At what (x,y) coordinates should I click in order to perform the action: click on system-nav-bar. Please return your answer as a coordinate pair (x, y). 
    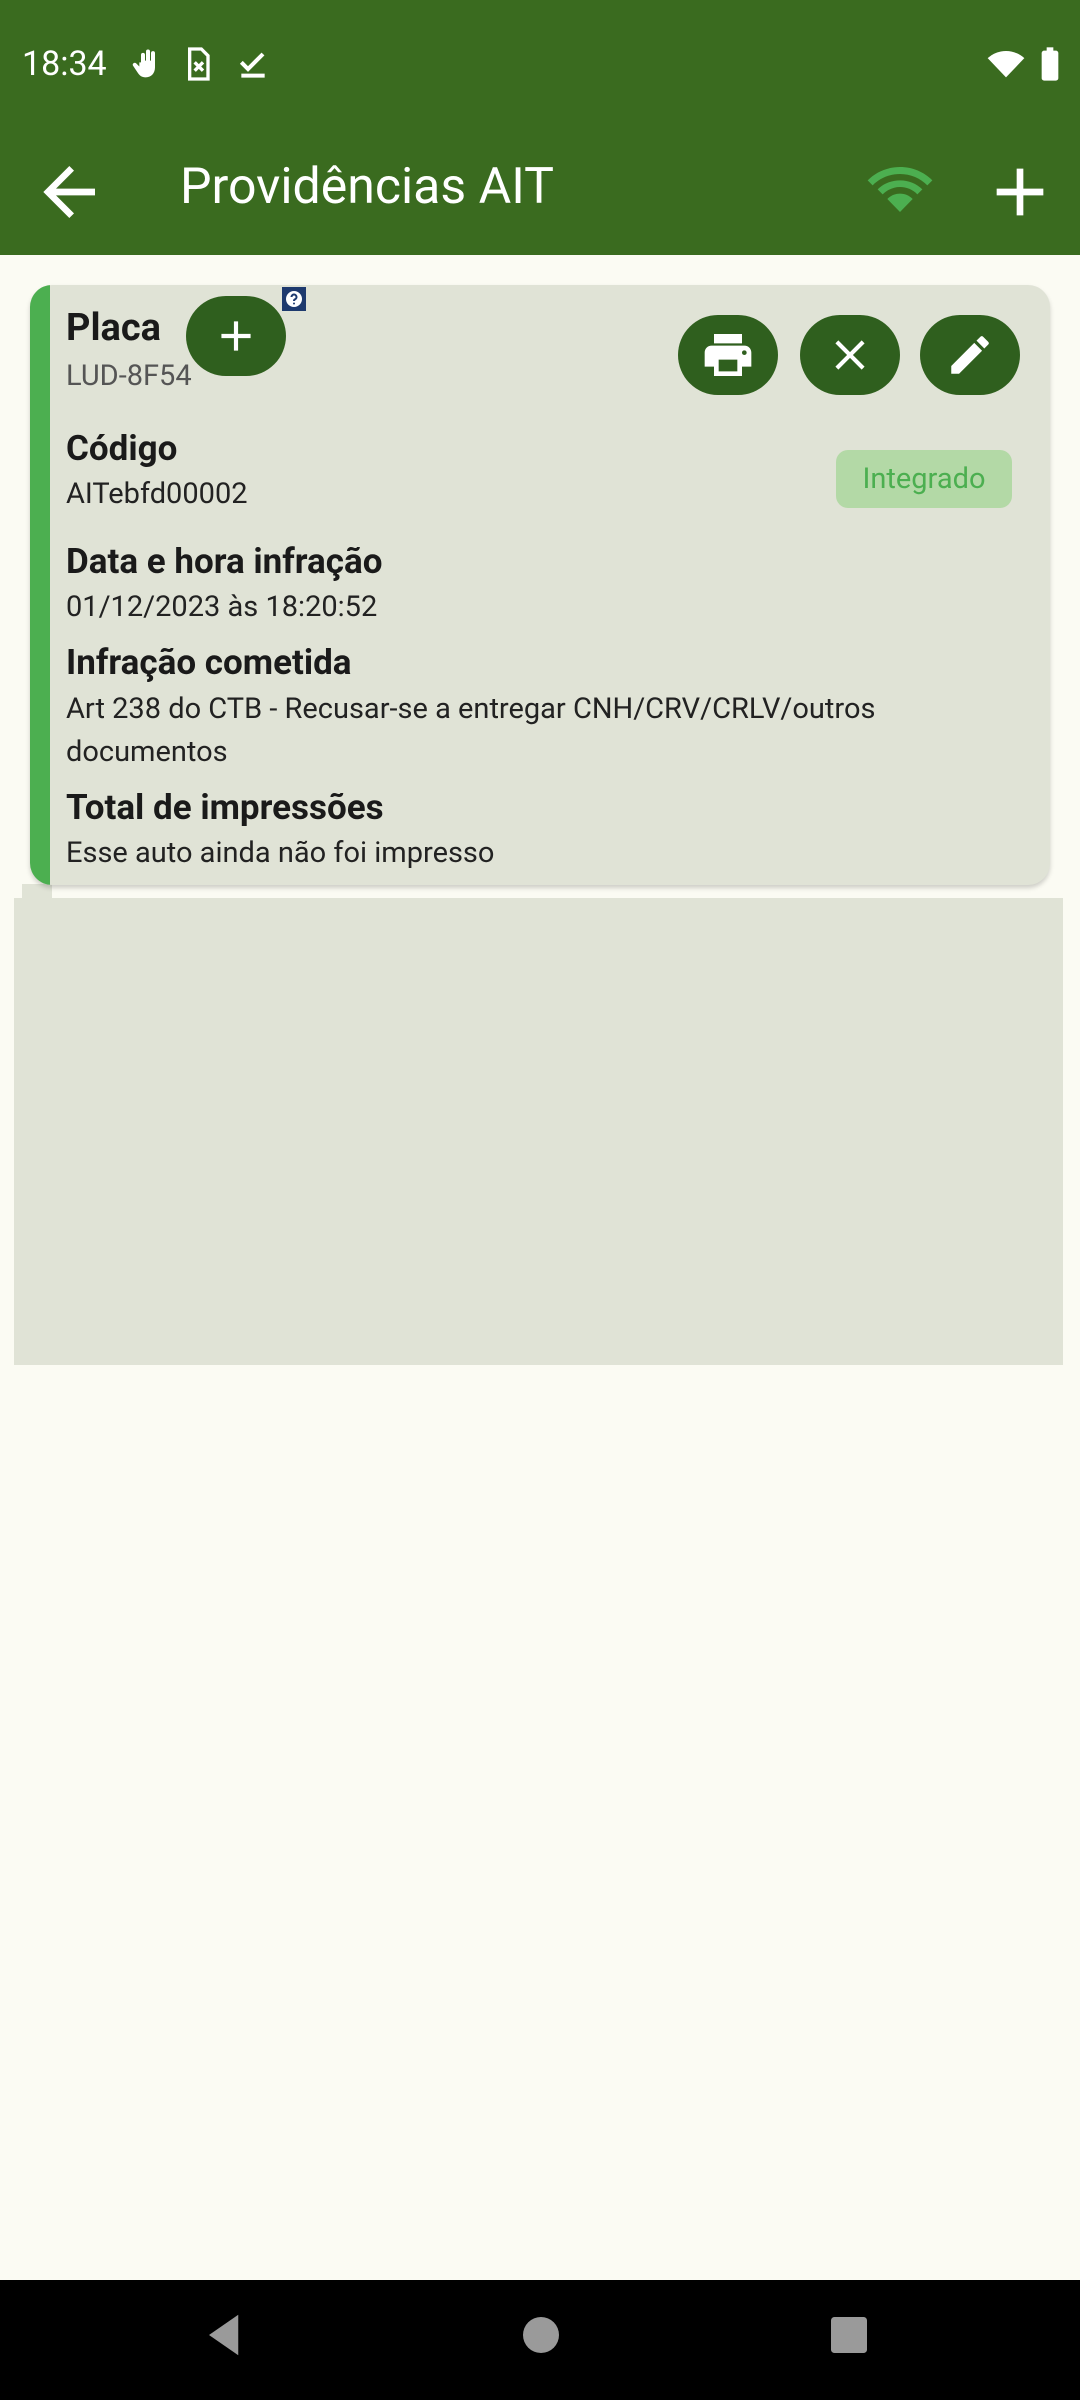
    Looking at the image, I should click on (540, 2340).